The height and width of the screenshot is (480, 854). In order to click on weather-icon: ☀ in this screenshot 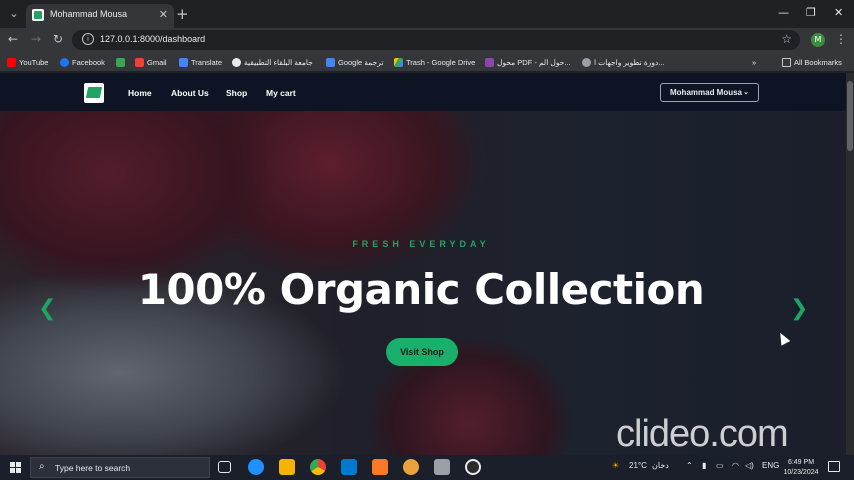, I will do `click(615, 465)`.